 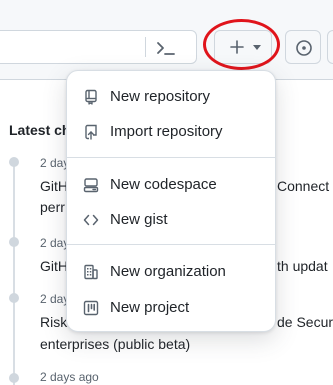 What do you see at coordinates (52, 207) in the screenshot?
I see `feed-entry-title: perr` at bounding box center [52, 207].